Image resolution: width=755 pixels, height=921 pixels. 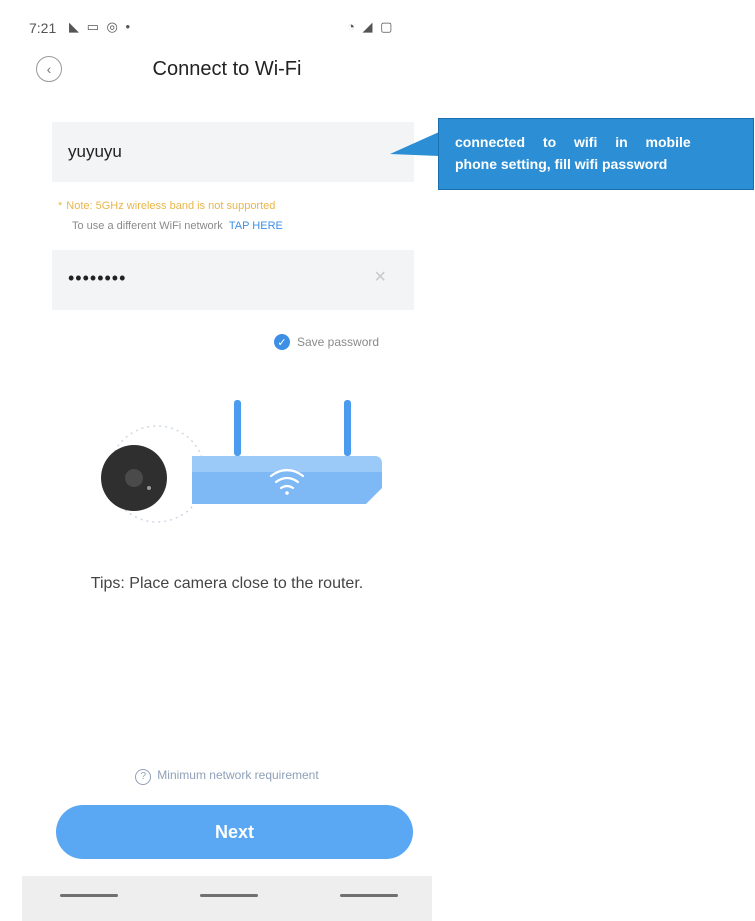 I want to click on system-icons: ◔ ◢ ▢, so click(x=371, y=26).